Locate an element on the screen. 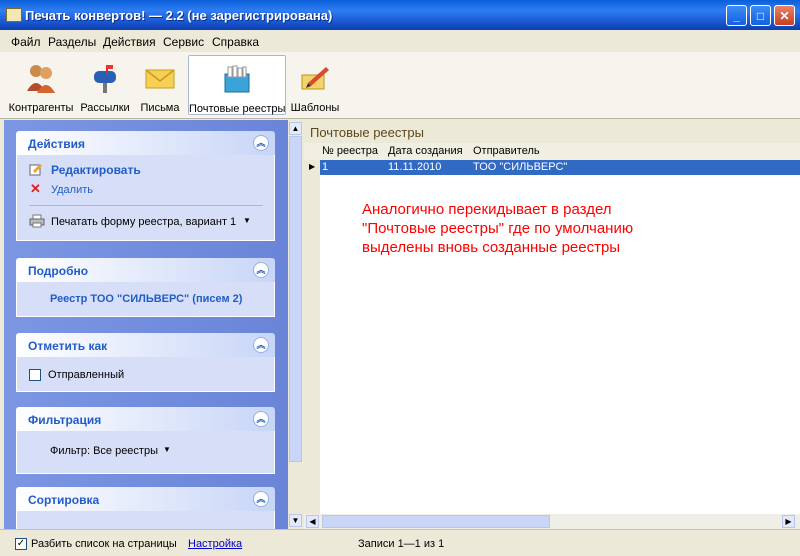  filter-panel-title: Фильтрация is located at coordinates (65, 420).